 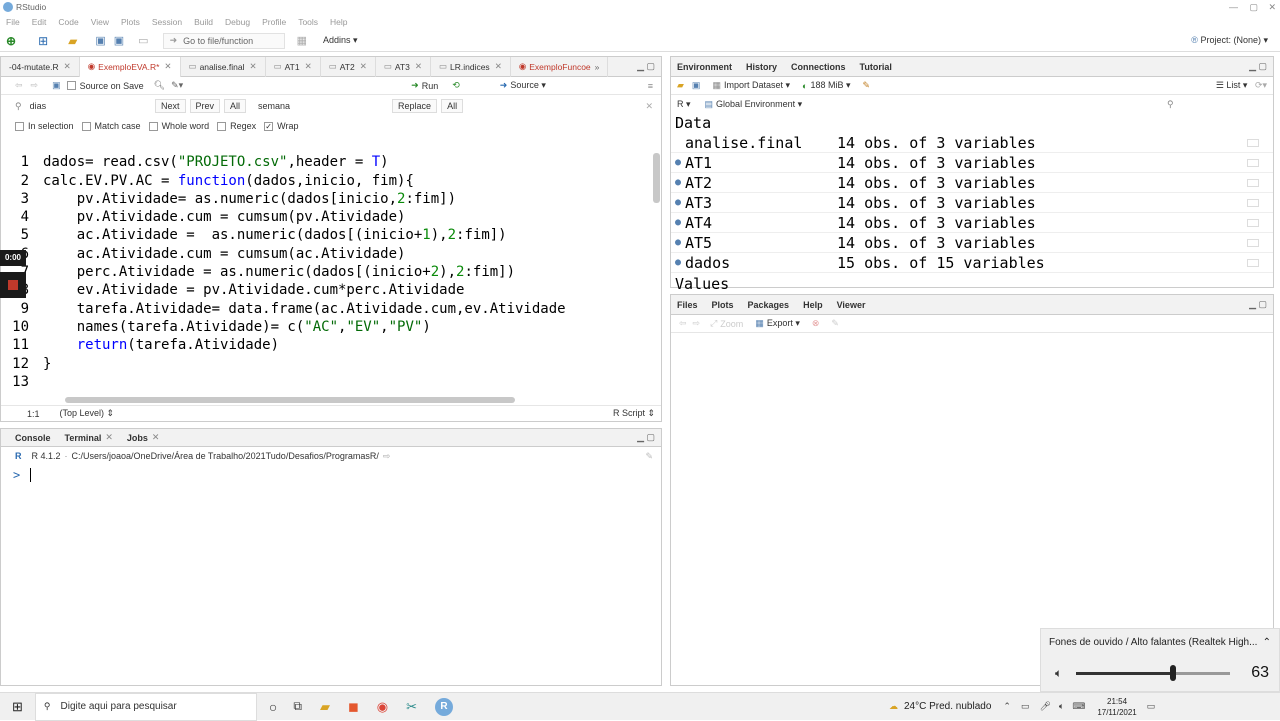 What do you see at coordinates (322, 106) in the screenshot?
I see `replace-input: semana` at bounding box center [322, 106].